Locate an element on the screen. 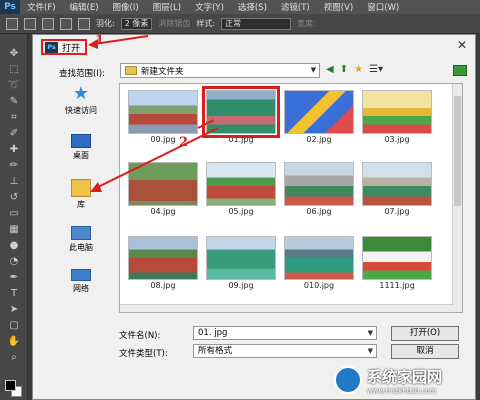  site-watermark: 系统家园网 www.hnzkhbsb.com is located at coordinates (407, 380).